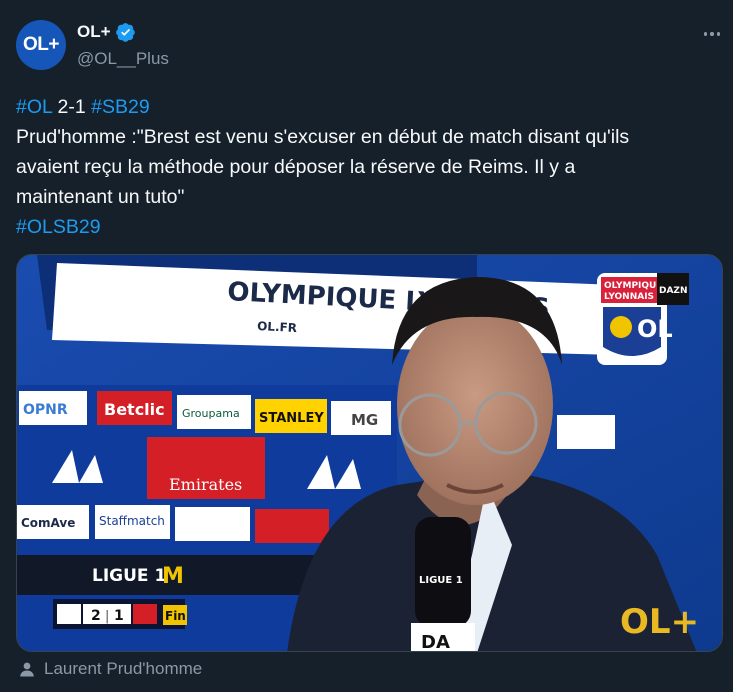 The height and width of the screenshot is (692, 733). I want to click on dazn-logo: DAZN, so click(673, 291).